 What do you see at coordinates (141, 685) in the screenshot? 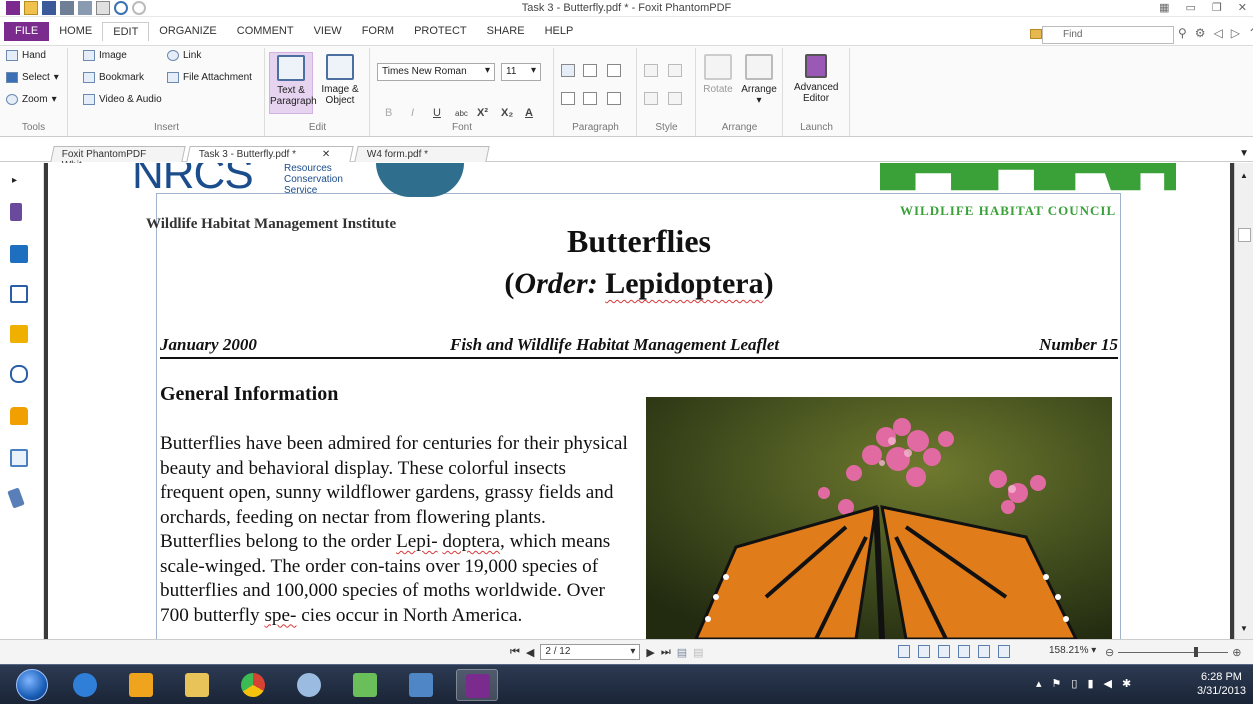
I see `taskbar-outlook` at bounding box center [141, 685].